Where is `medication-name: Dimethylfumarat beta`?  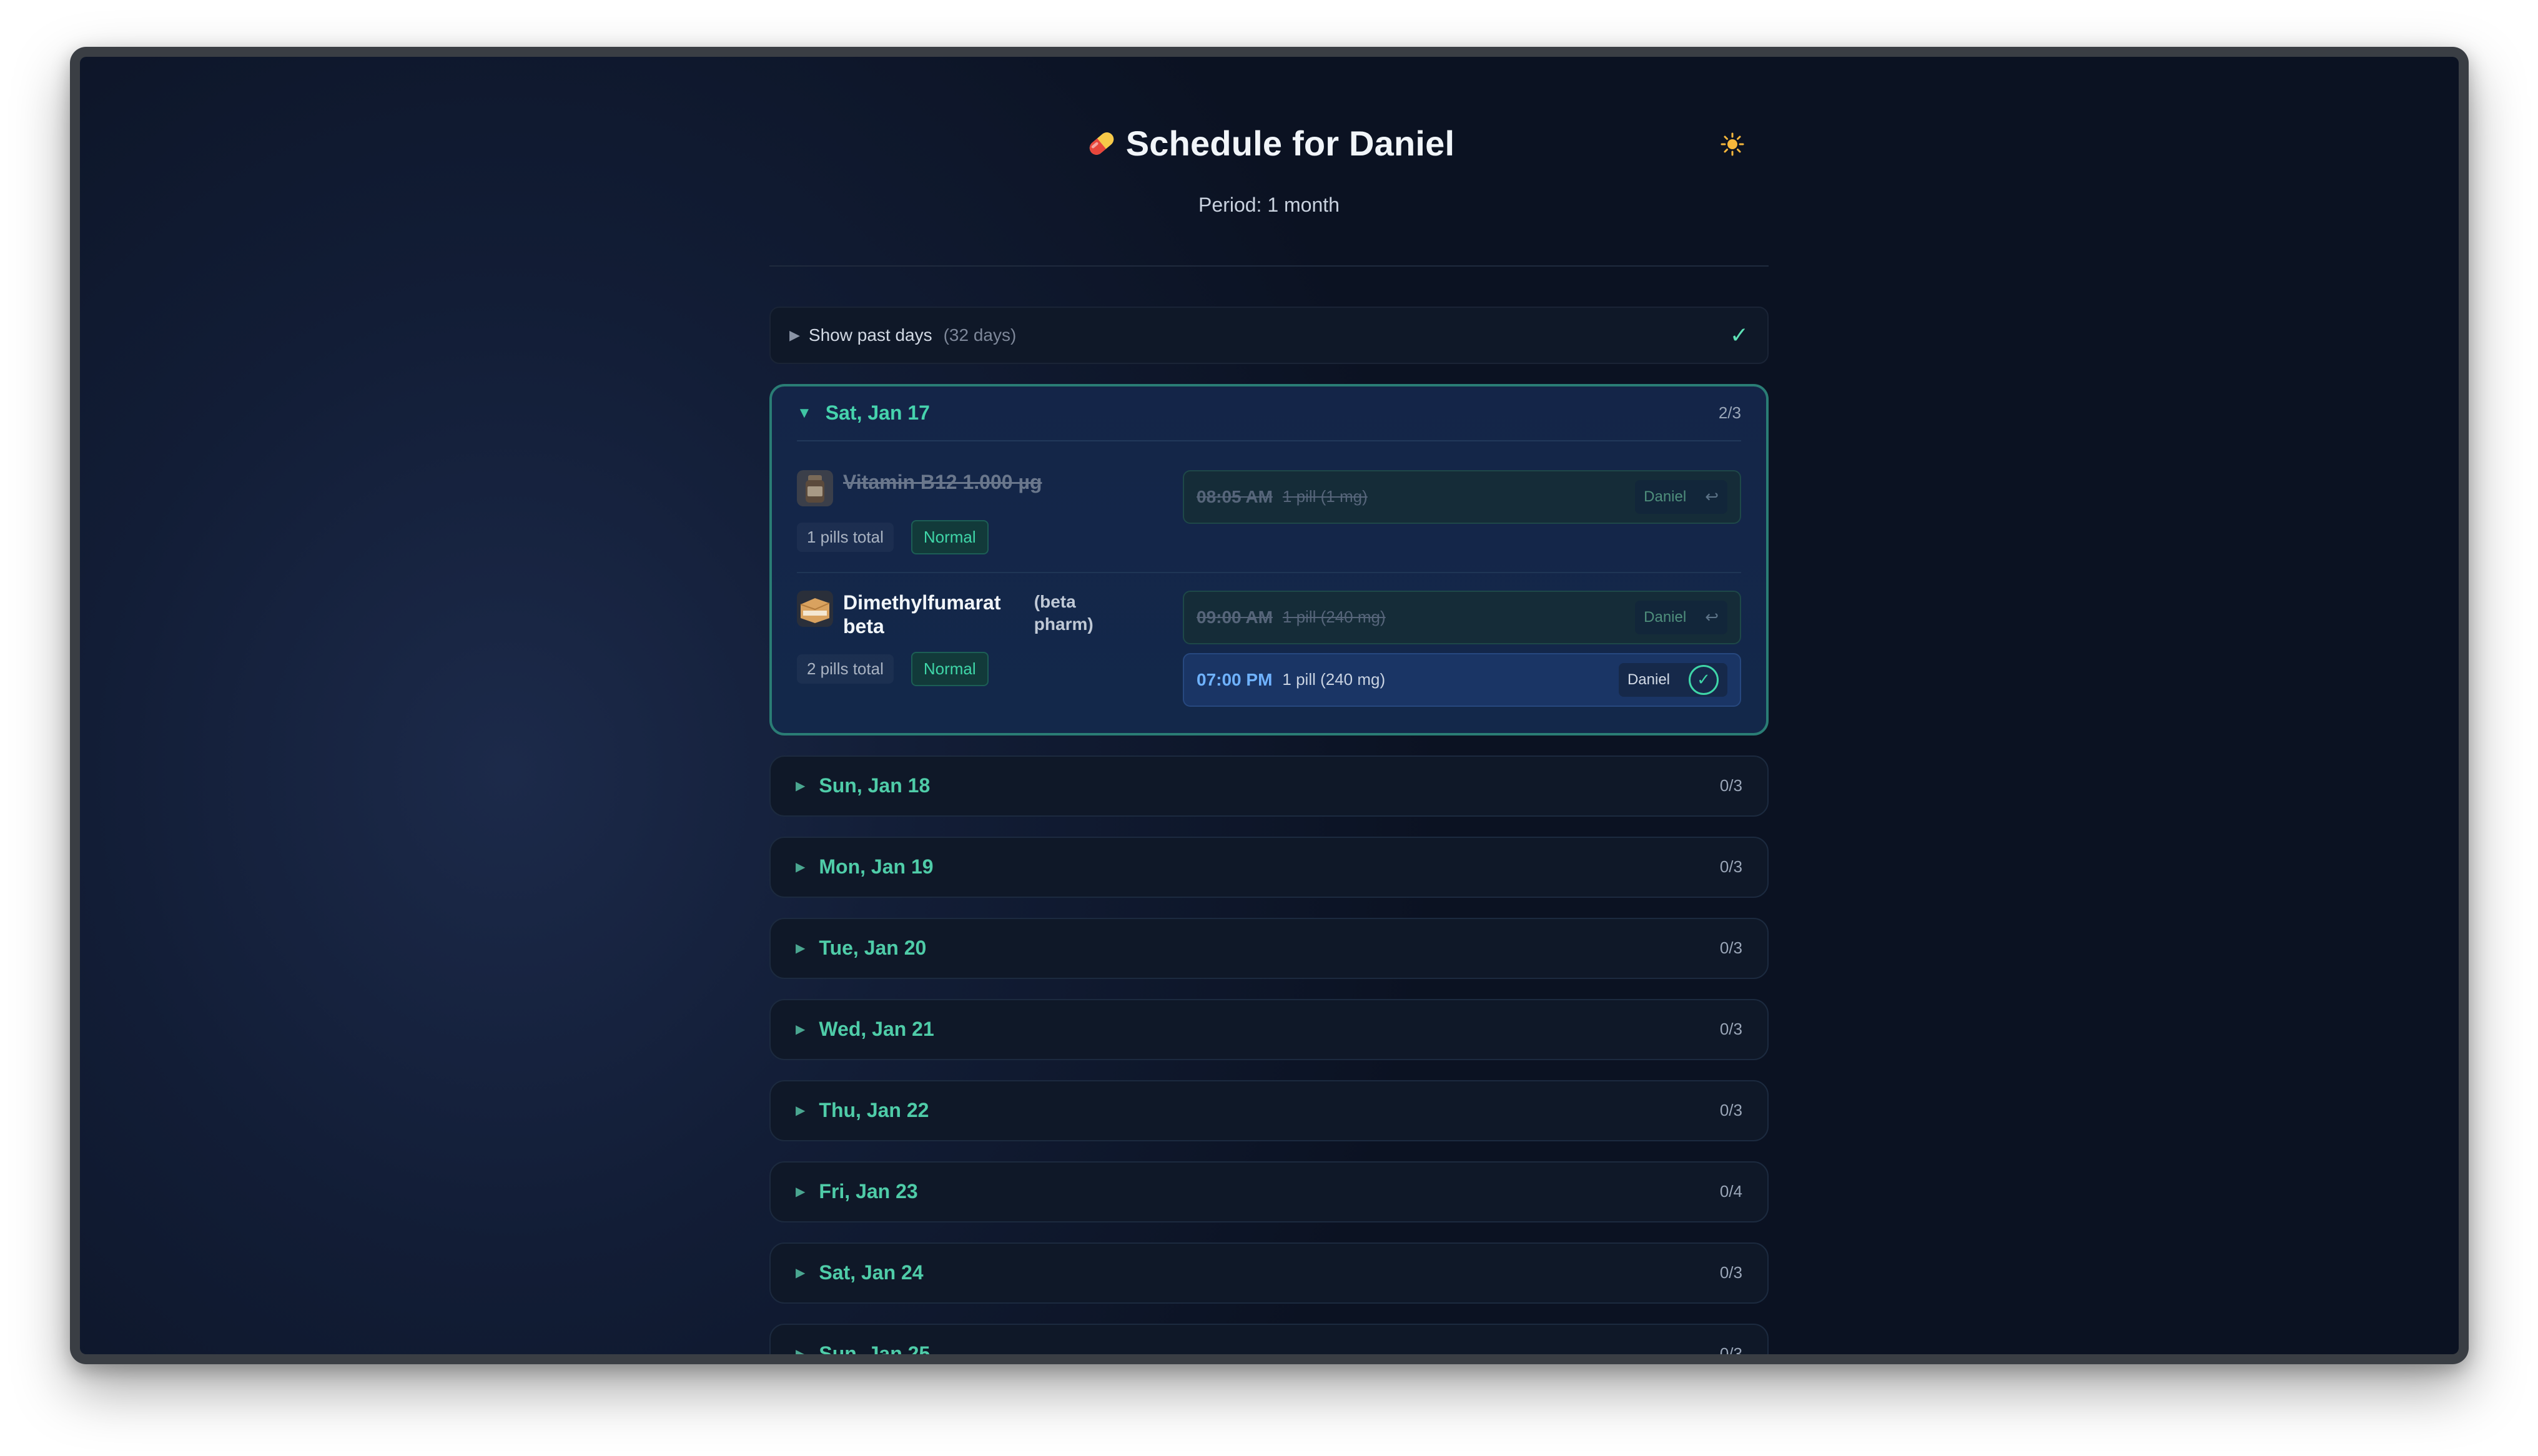 medication-name: Dimethylfumarat beta is located at coordinates (922, 614).